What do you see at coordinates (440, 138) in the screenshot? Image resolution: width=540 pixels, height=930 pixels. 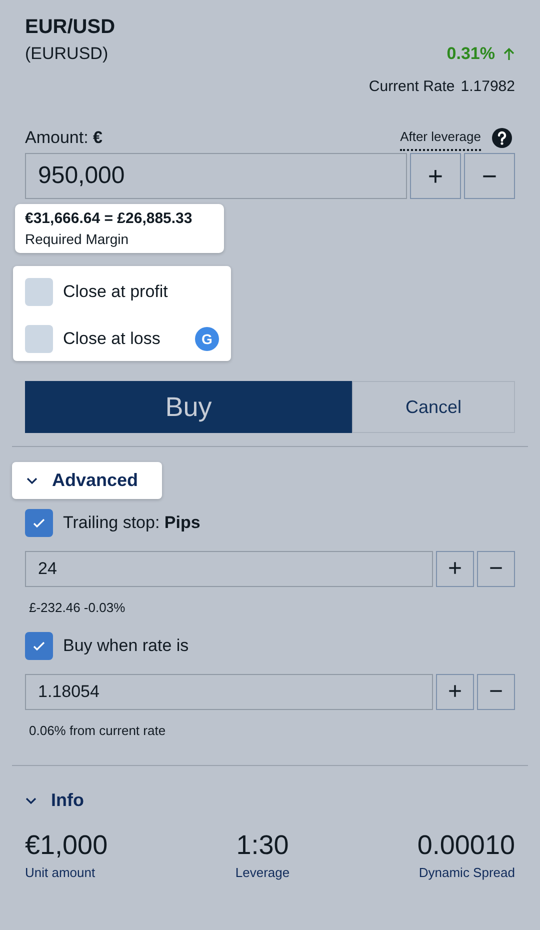 I see `after-leverage-link: After leverage` at bounding box center [440, 138].